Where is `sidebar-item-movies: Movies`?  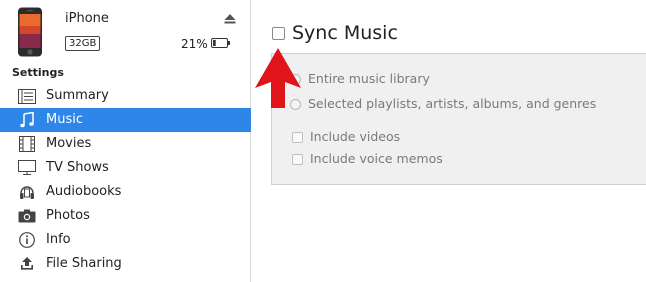 sidebar-item-movies: Movies is located at coordinates (125, 144).